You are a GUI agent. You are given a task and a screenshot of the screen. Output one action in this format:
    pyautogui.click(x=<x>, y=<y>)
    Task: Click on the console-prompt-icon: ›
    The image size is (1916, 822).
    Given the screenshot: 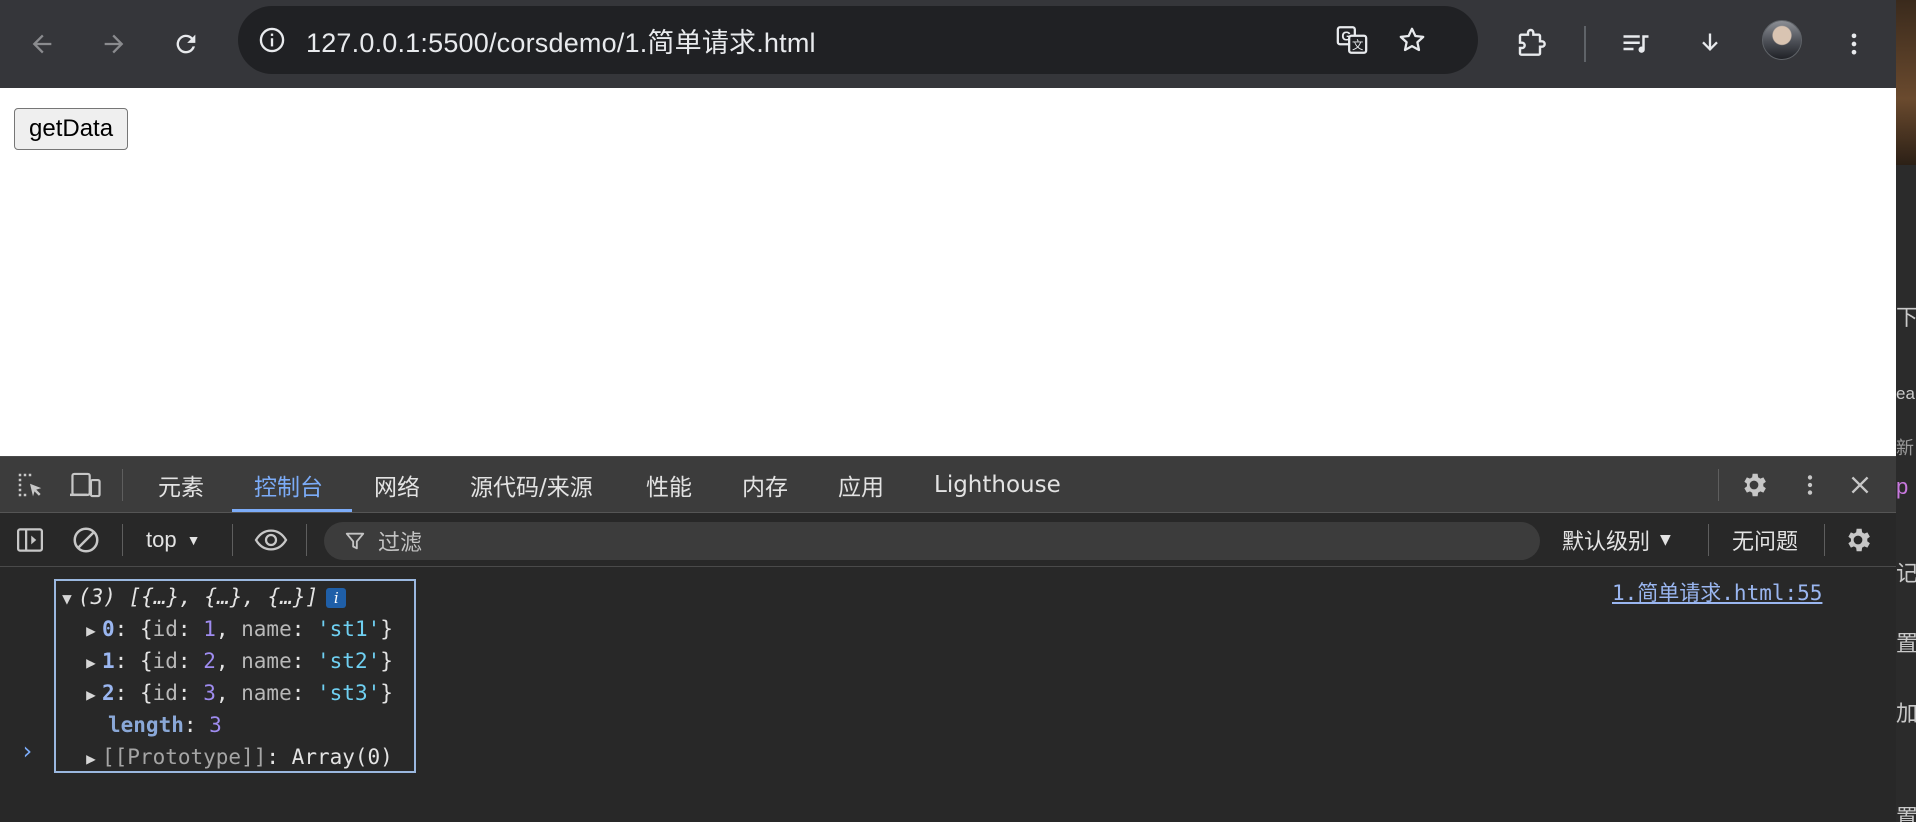 What is the action you would take?
    pyautogui.click(x=27, y=751)
    